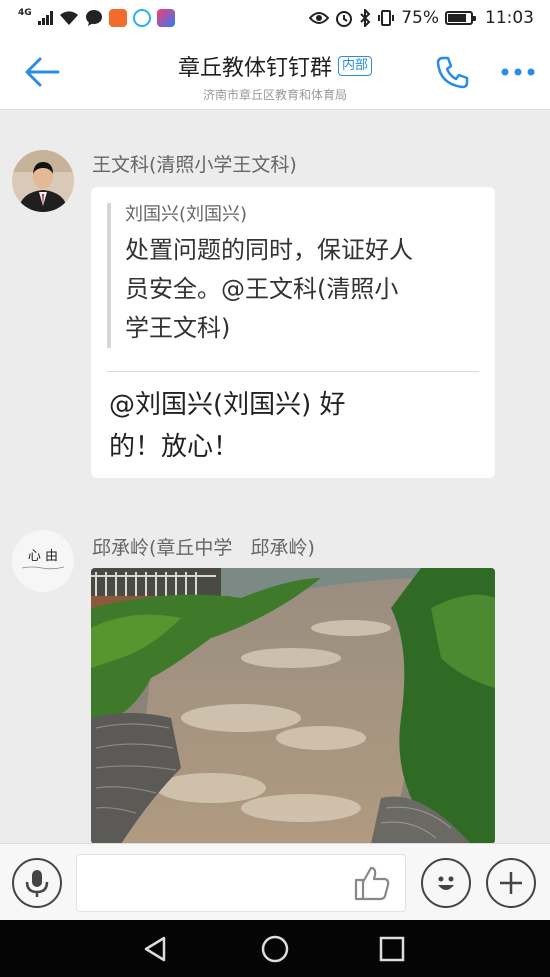  I want to click on status-right: 75% 11:03, so click(421, 18).